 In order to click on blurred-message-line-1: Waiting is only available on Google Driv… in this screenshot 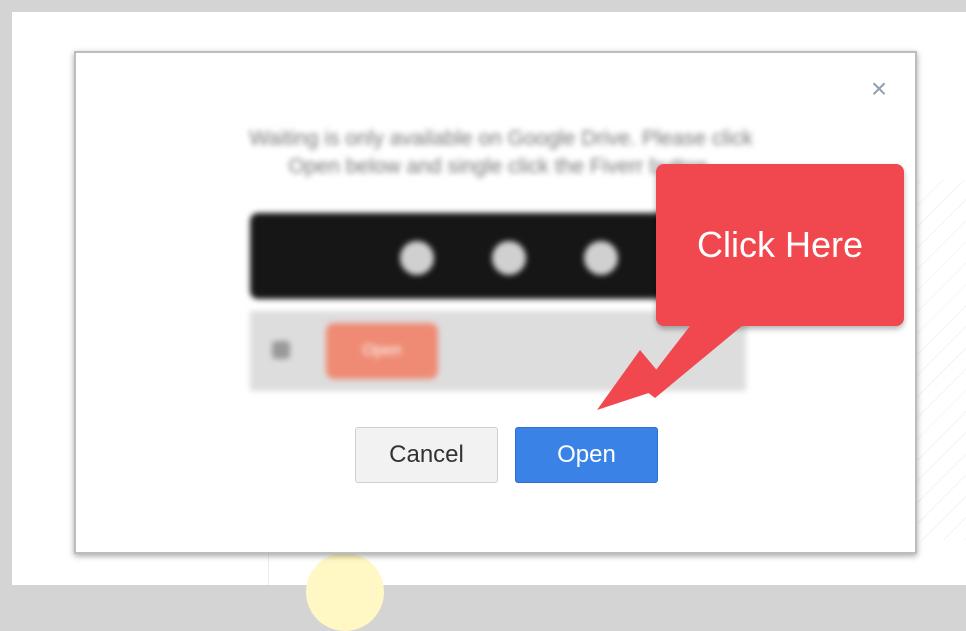, I will do `click(501, 138)`.